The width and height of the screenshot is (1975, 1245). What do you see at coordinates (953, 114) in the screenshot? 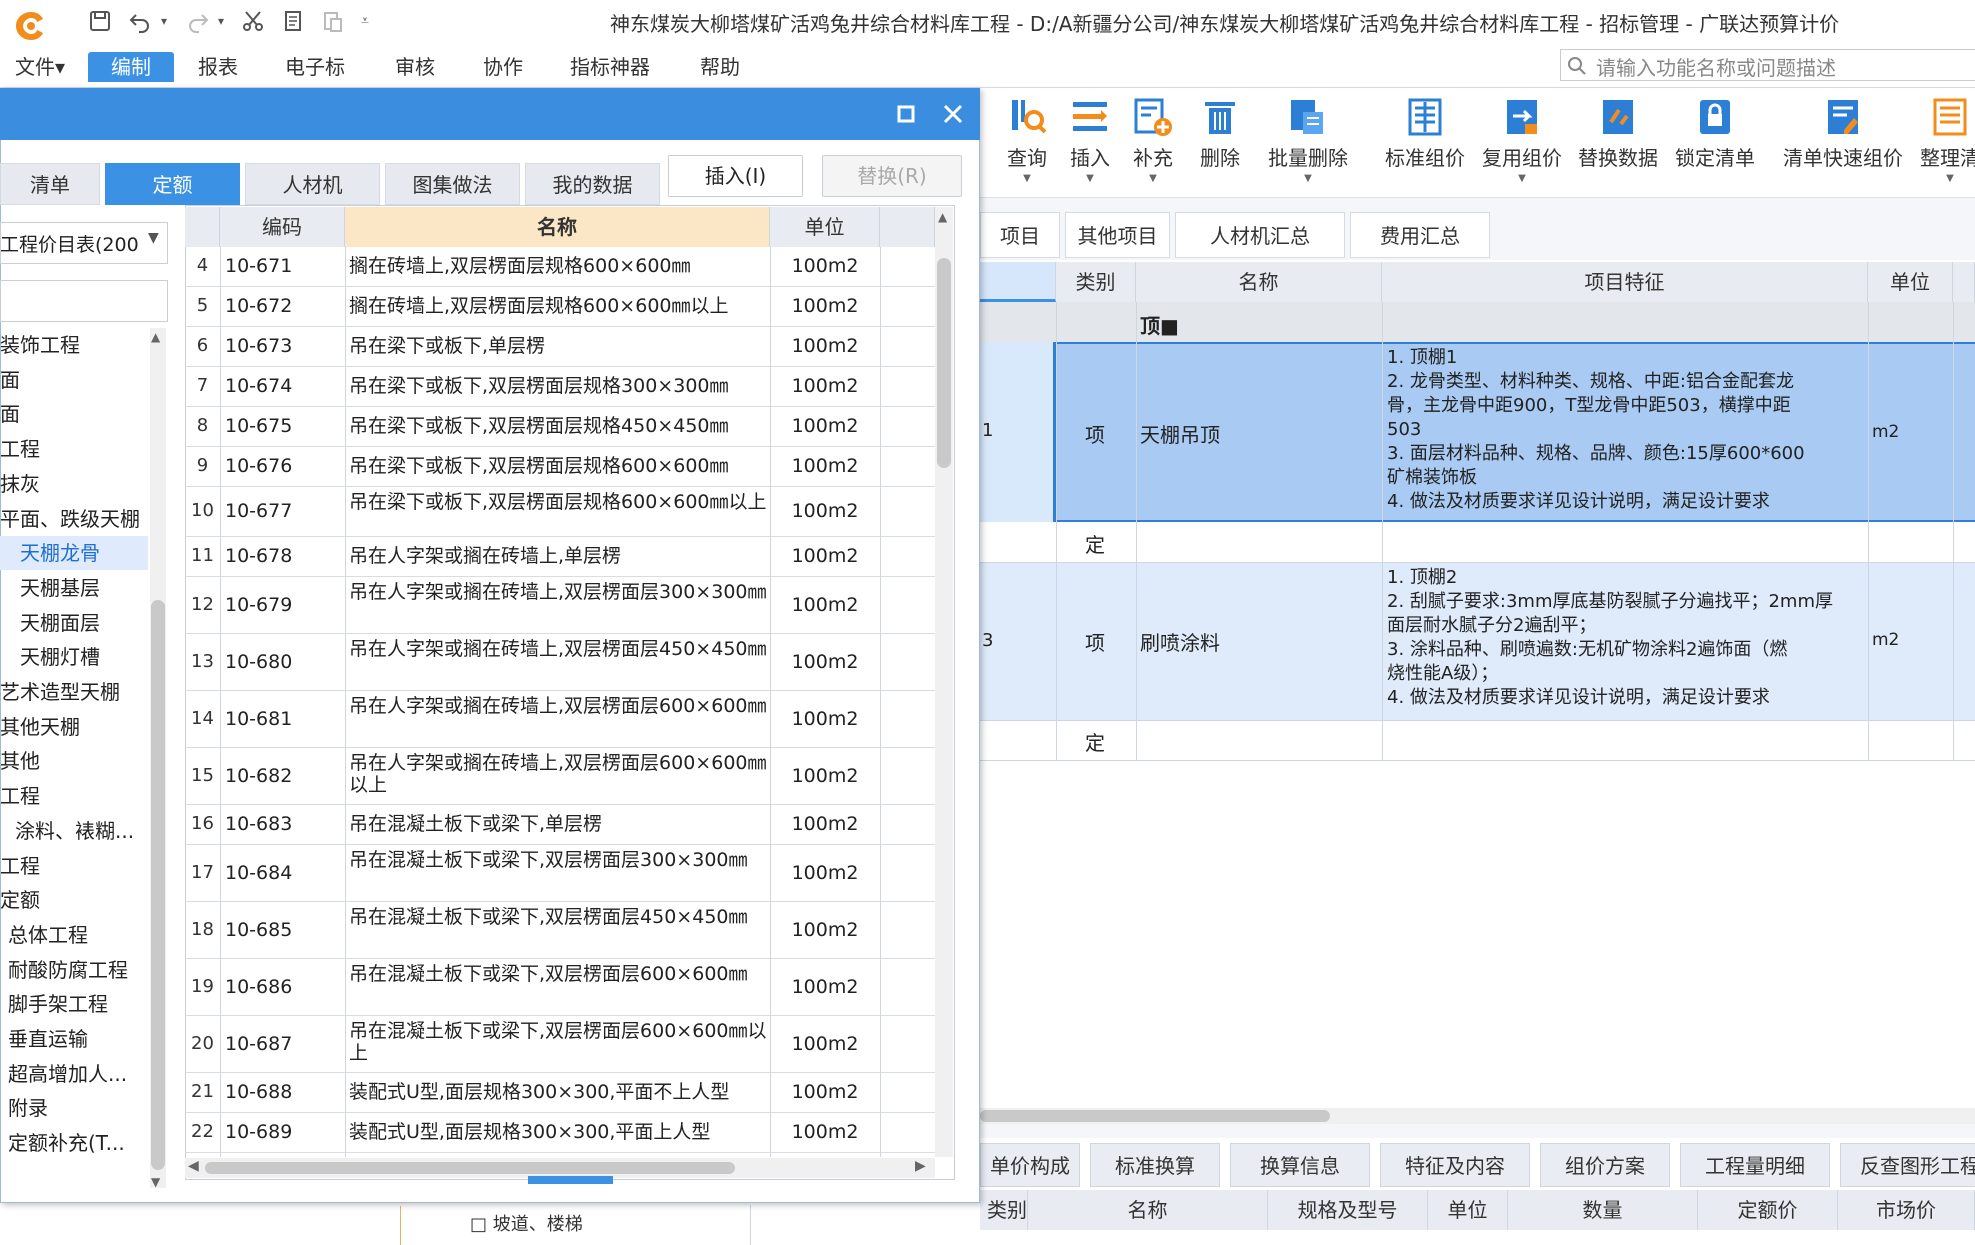
I see `close-icon` at bounding box center [953, 114].